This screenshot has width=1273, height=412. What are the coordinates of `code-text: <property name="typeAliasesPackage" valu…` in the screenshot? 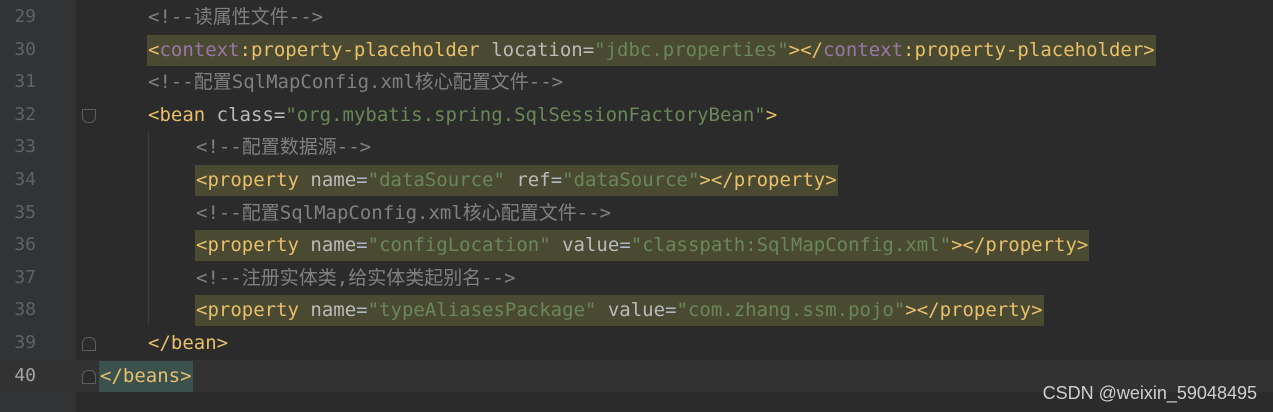 It's located at (619, 310).